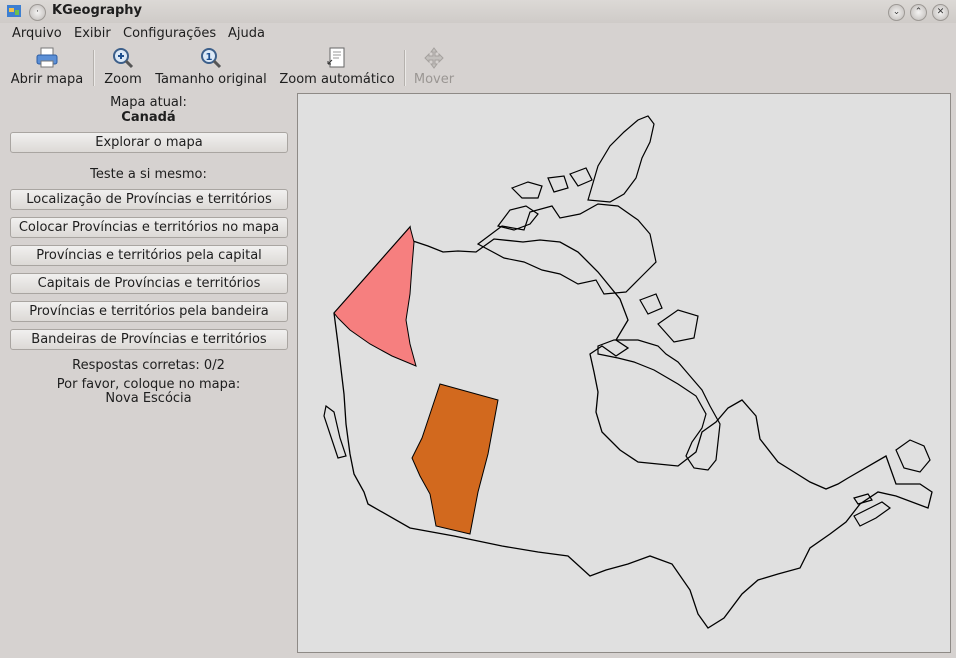 This screenshot has height=658, width=956. I want to click on menu-icon: ·, so click(37, 12).